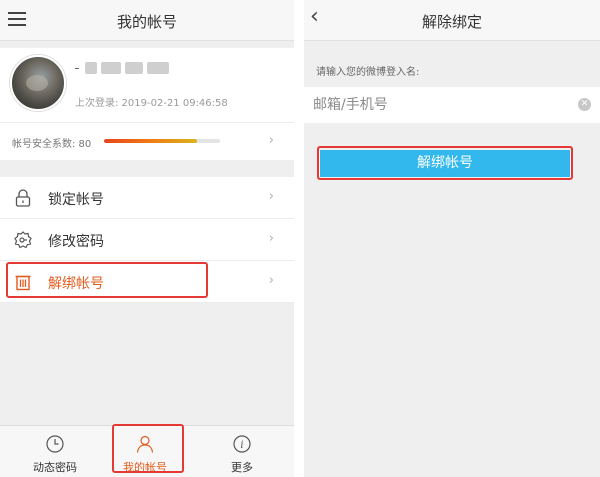 This screenshot has height=477, width=600. I want to click on page-title: 我的帐号, so click(146, 22).